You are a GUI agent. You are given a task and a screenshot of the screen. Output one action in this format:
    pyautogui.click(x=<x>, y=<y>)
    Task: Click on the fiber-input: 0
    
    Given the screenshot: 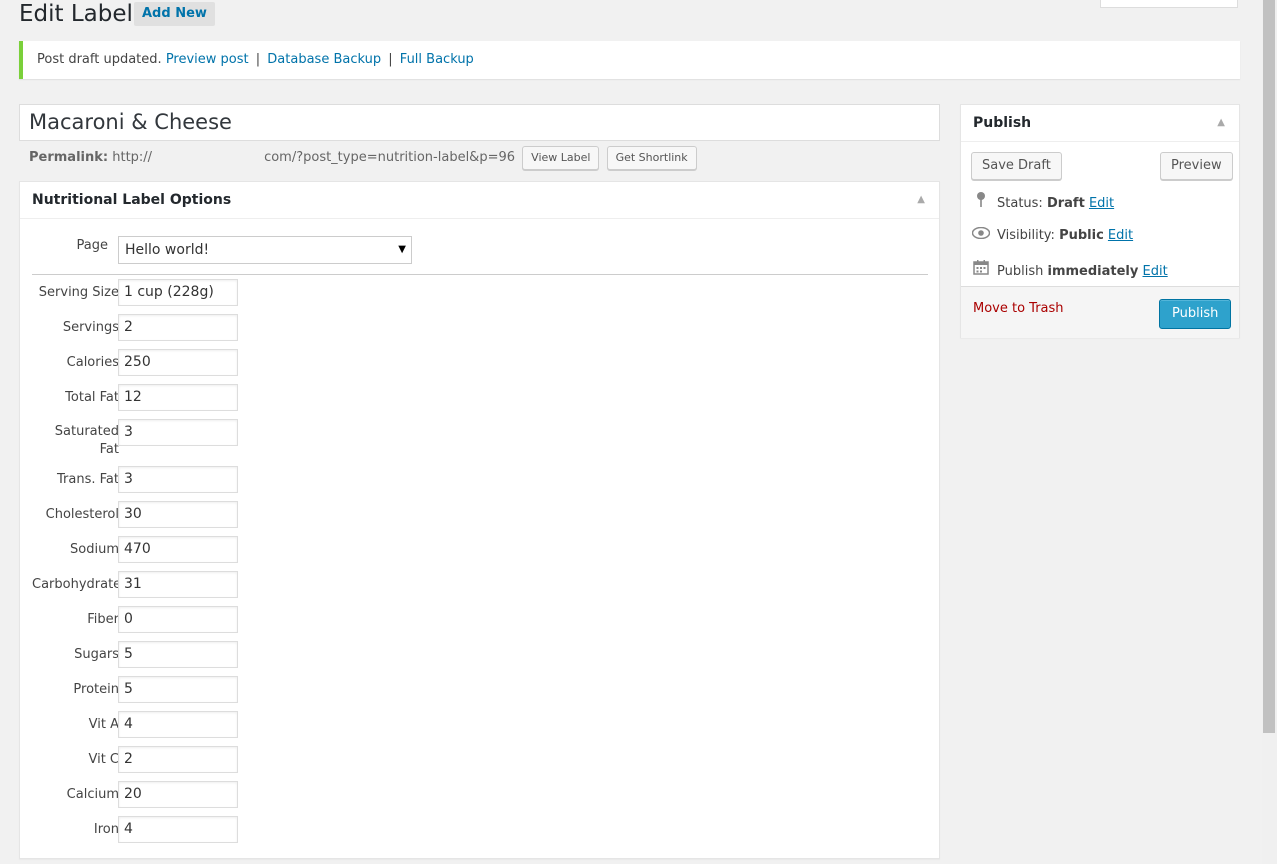 What is the action you would take?
    pyautogui.click(x=178, y=619)
    